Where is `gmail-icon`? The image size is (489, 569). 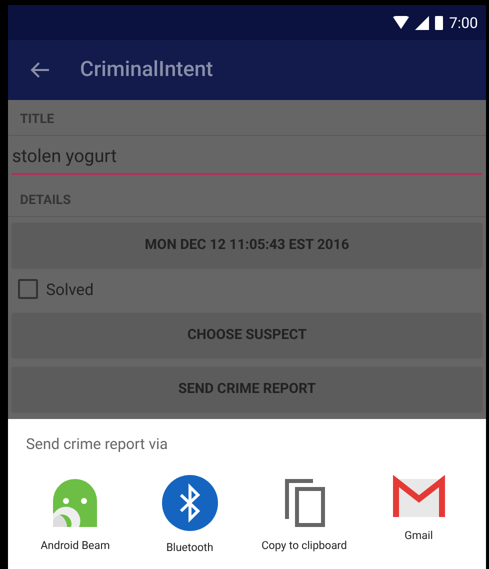
gmail-icon is located at coordinates (419, 497).